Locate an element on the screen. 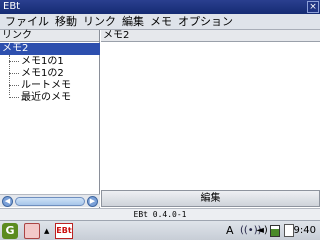 This screenshot has height=240, width=320. tree-item: メモ1の2 is located at coordinates (36, 74).